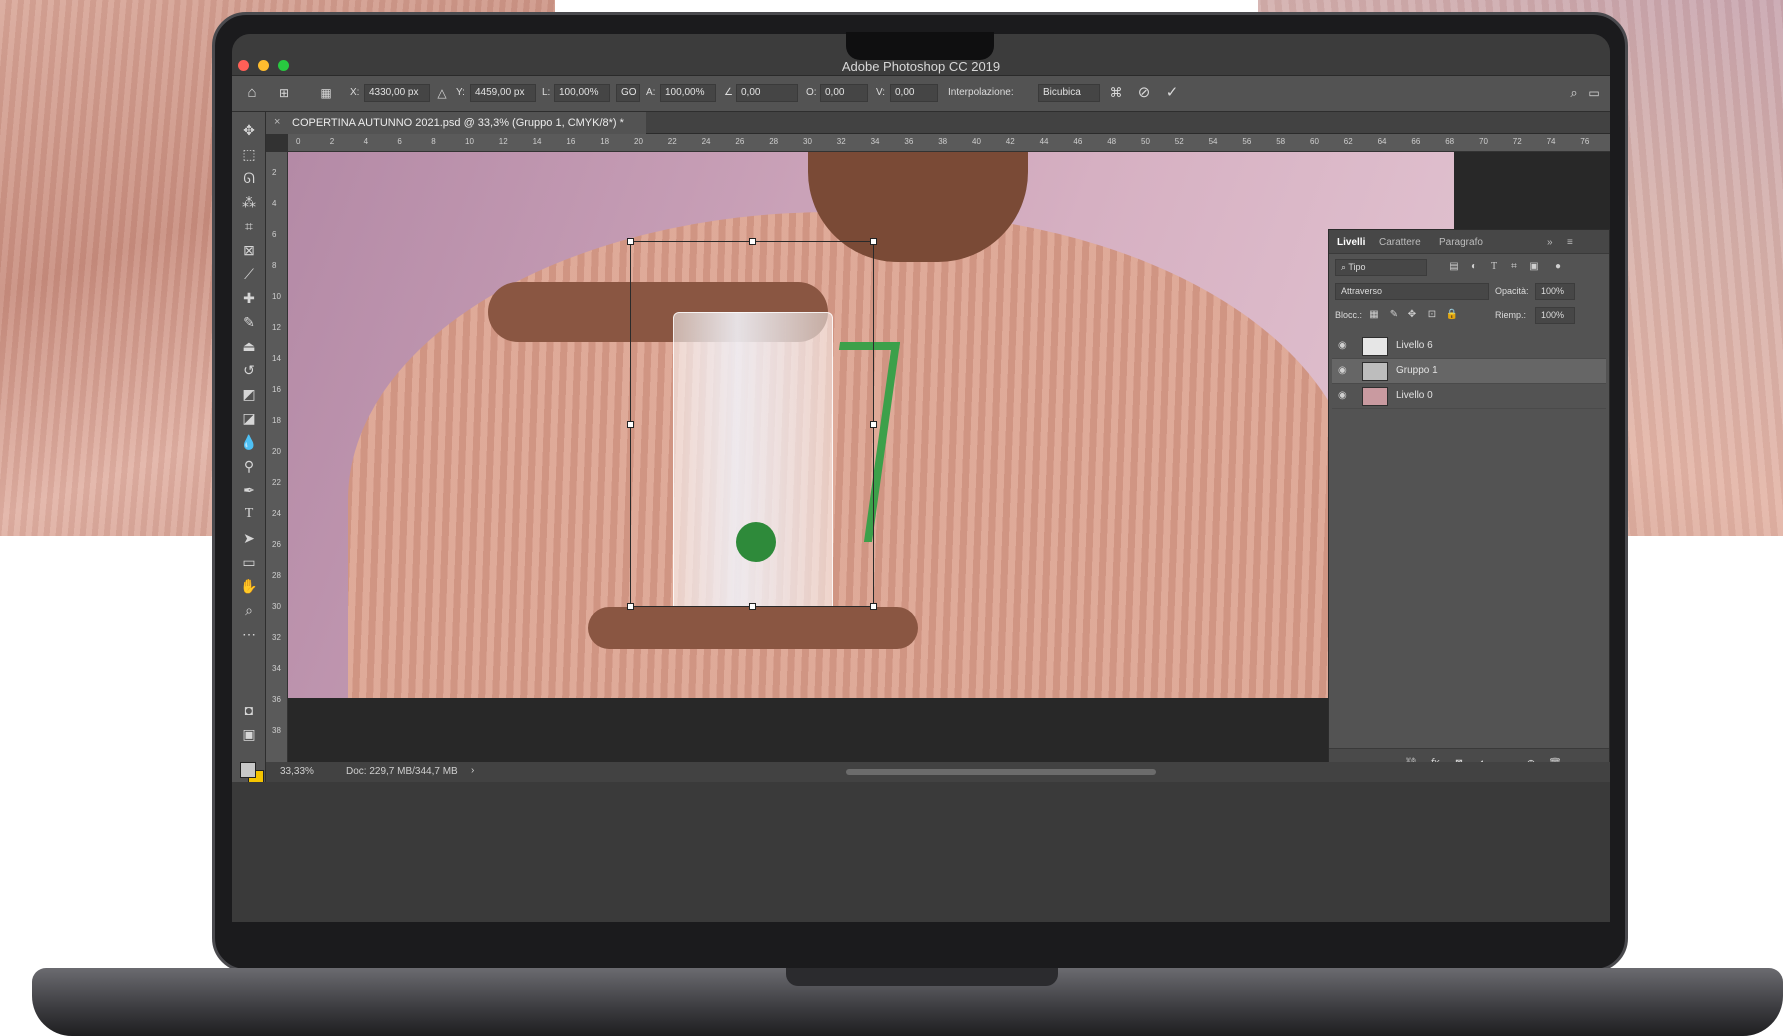 The image size is (1783, 1036). What do you see at coordinates (546, 92) in the screenshot?
I see `width-label: L:` at bounding box center [546, 92].